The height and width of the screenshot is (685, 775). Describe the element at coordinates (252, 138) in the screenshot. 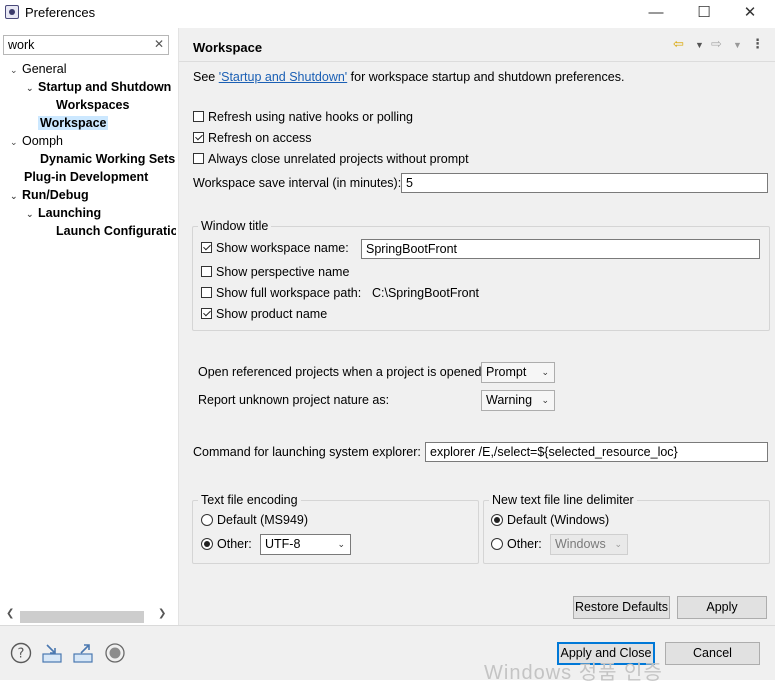

I see `refresh-access-checkbox: Refresh on access` at that location.